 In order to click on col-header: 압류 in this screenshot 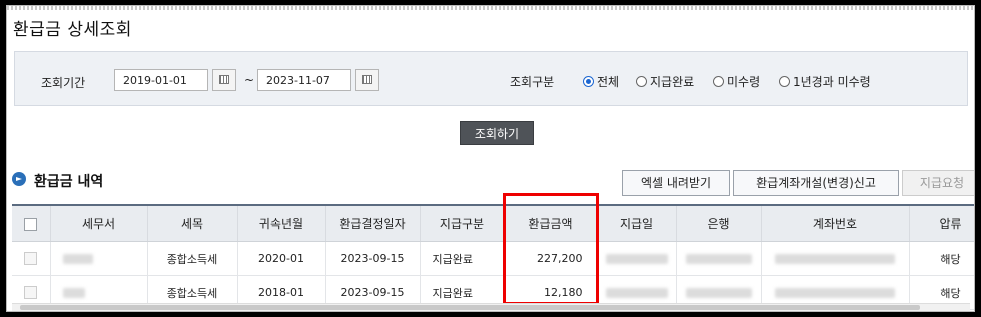, I will do `click(941, 223)`.